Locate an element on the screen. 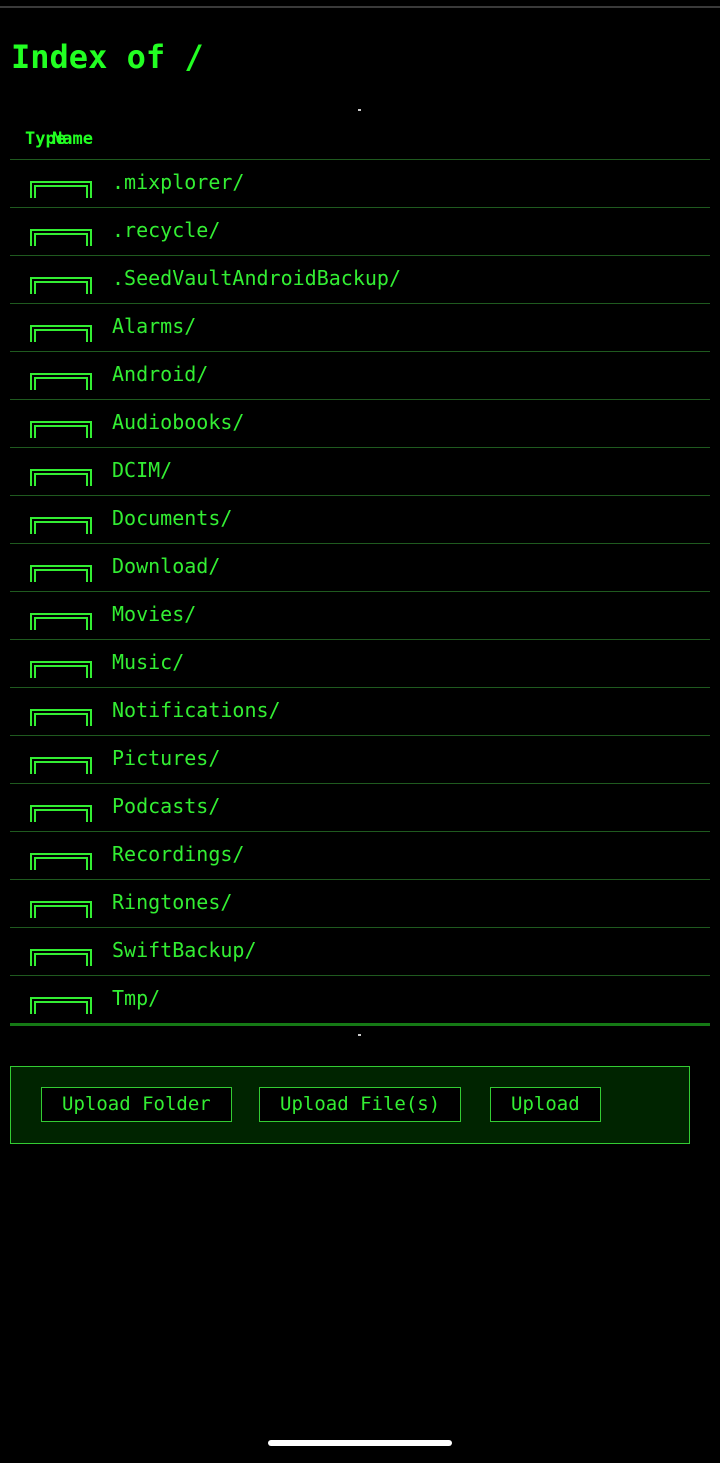 This screenshot has width=720, height=1463. table-row: Recordings/ is located at coordinates (360, 856).